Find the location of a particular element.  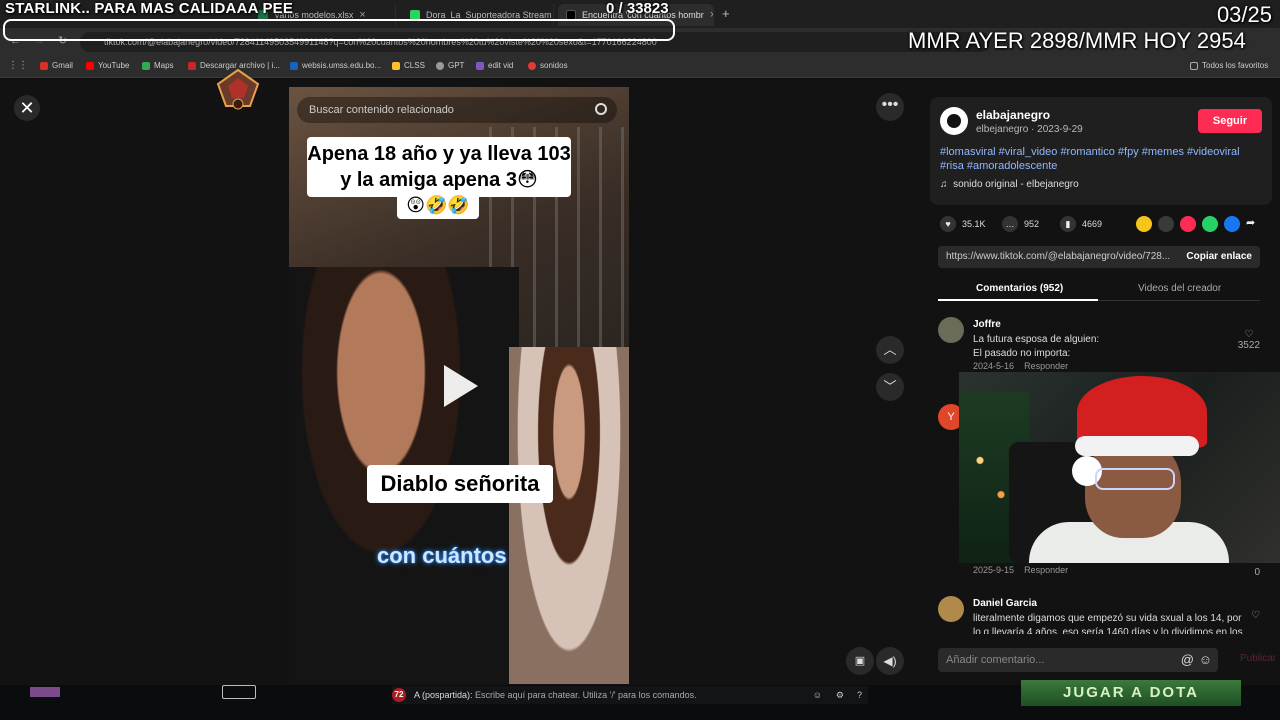

bookmark-gmail: Gmail is located at coordinates (56, 65).